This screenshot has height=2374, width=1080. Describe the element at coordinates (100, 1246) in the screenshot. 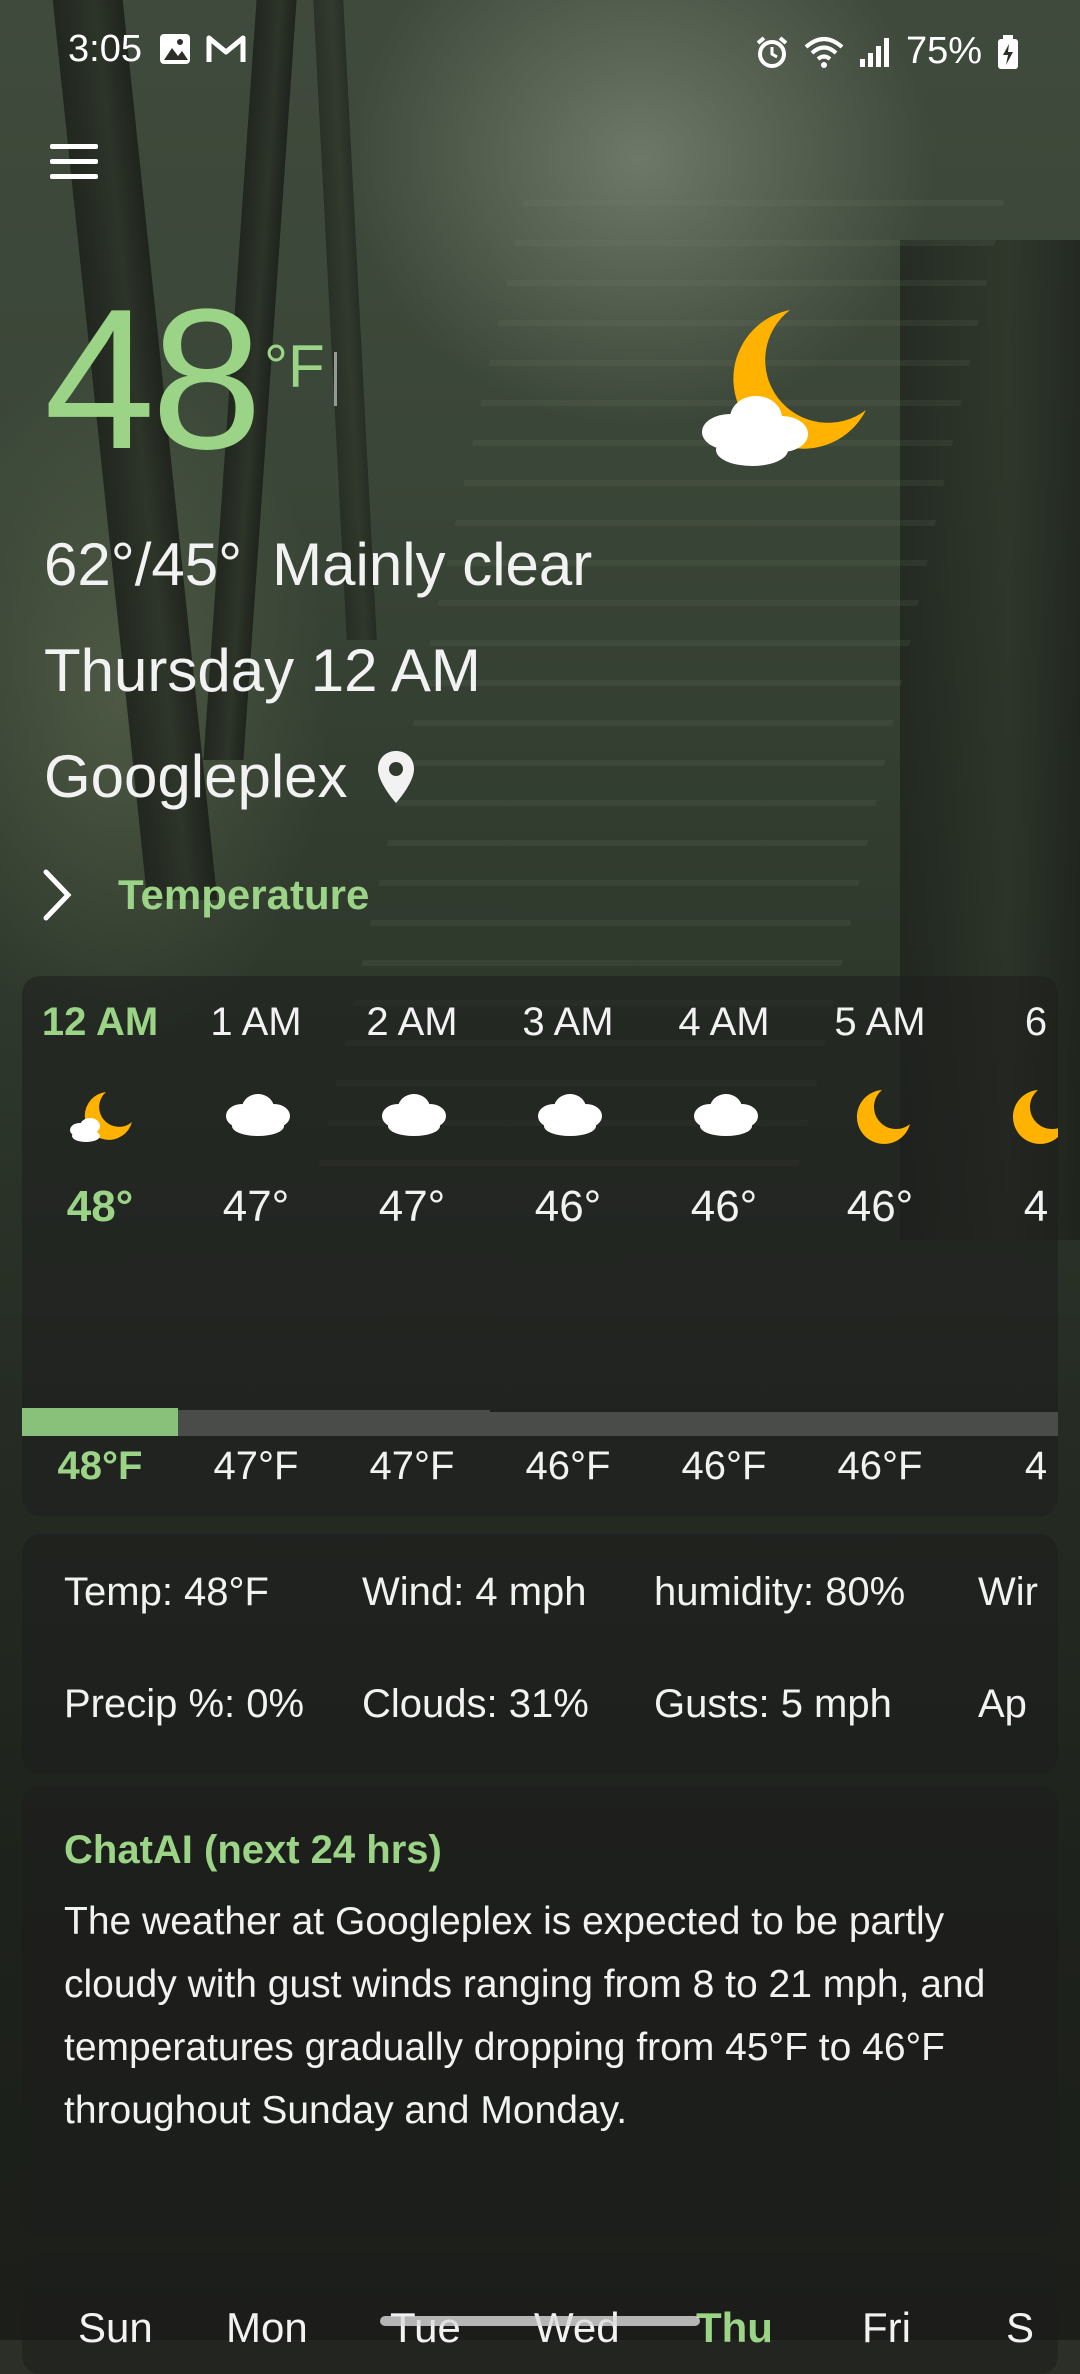

I see `hour-column: 12 AM 48° 48°F` at that location.